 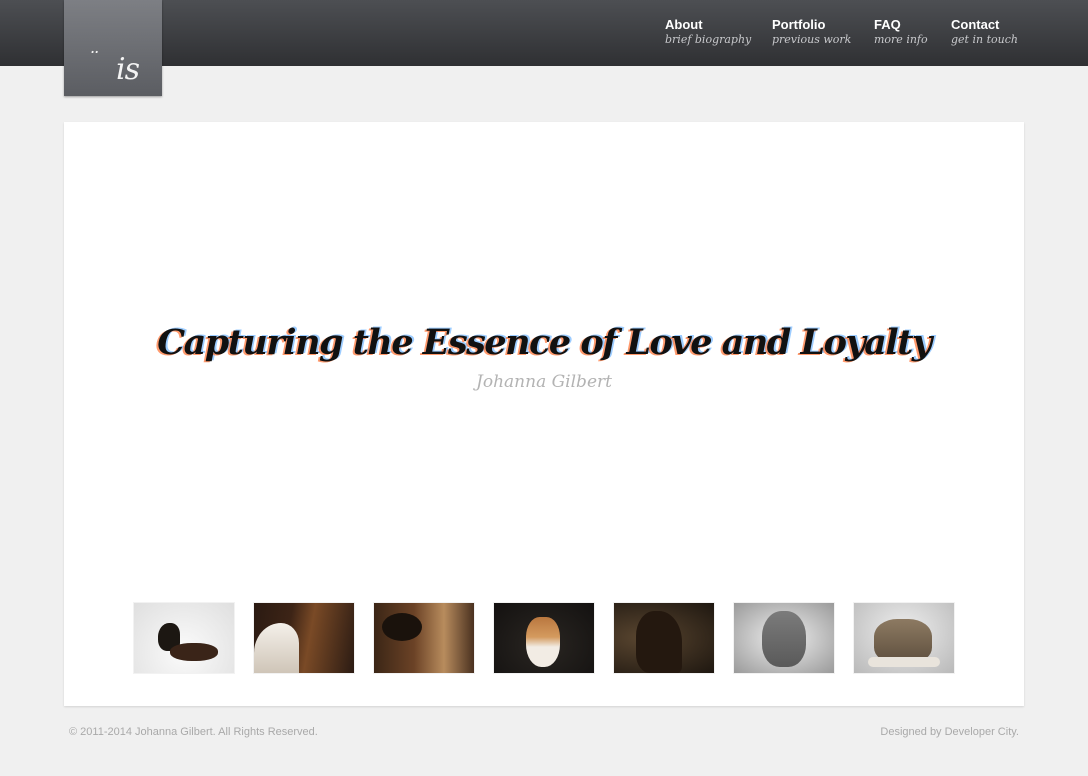 I want to click on thumbnail-weimaraner, so click(x=784, y=638).